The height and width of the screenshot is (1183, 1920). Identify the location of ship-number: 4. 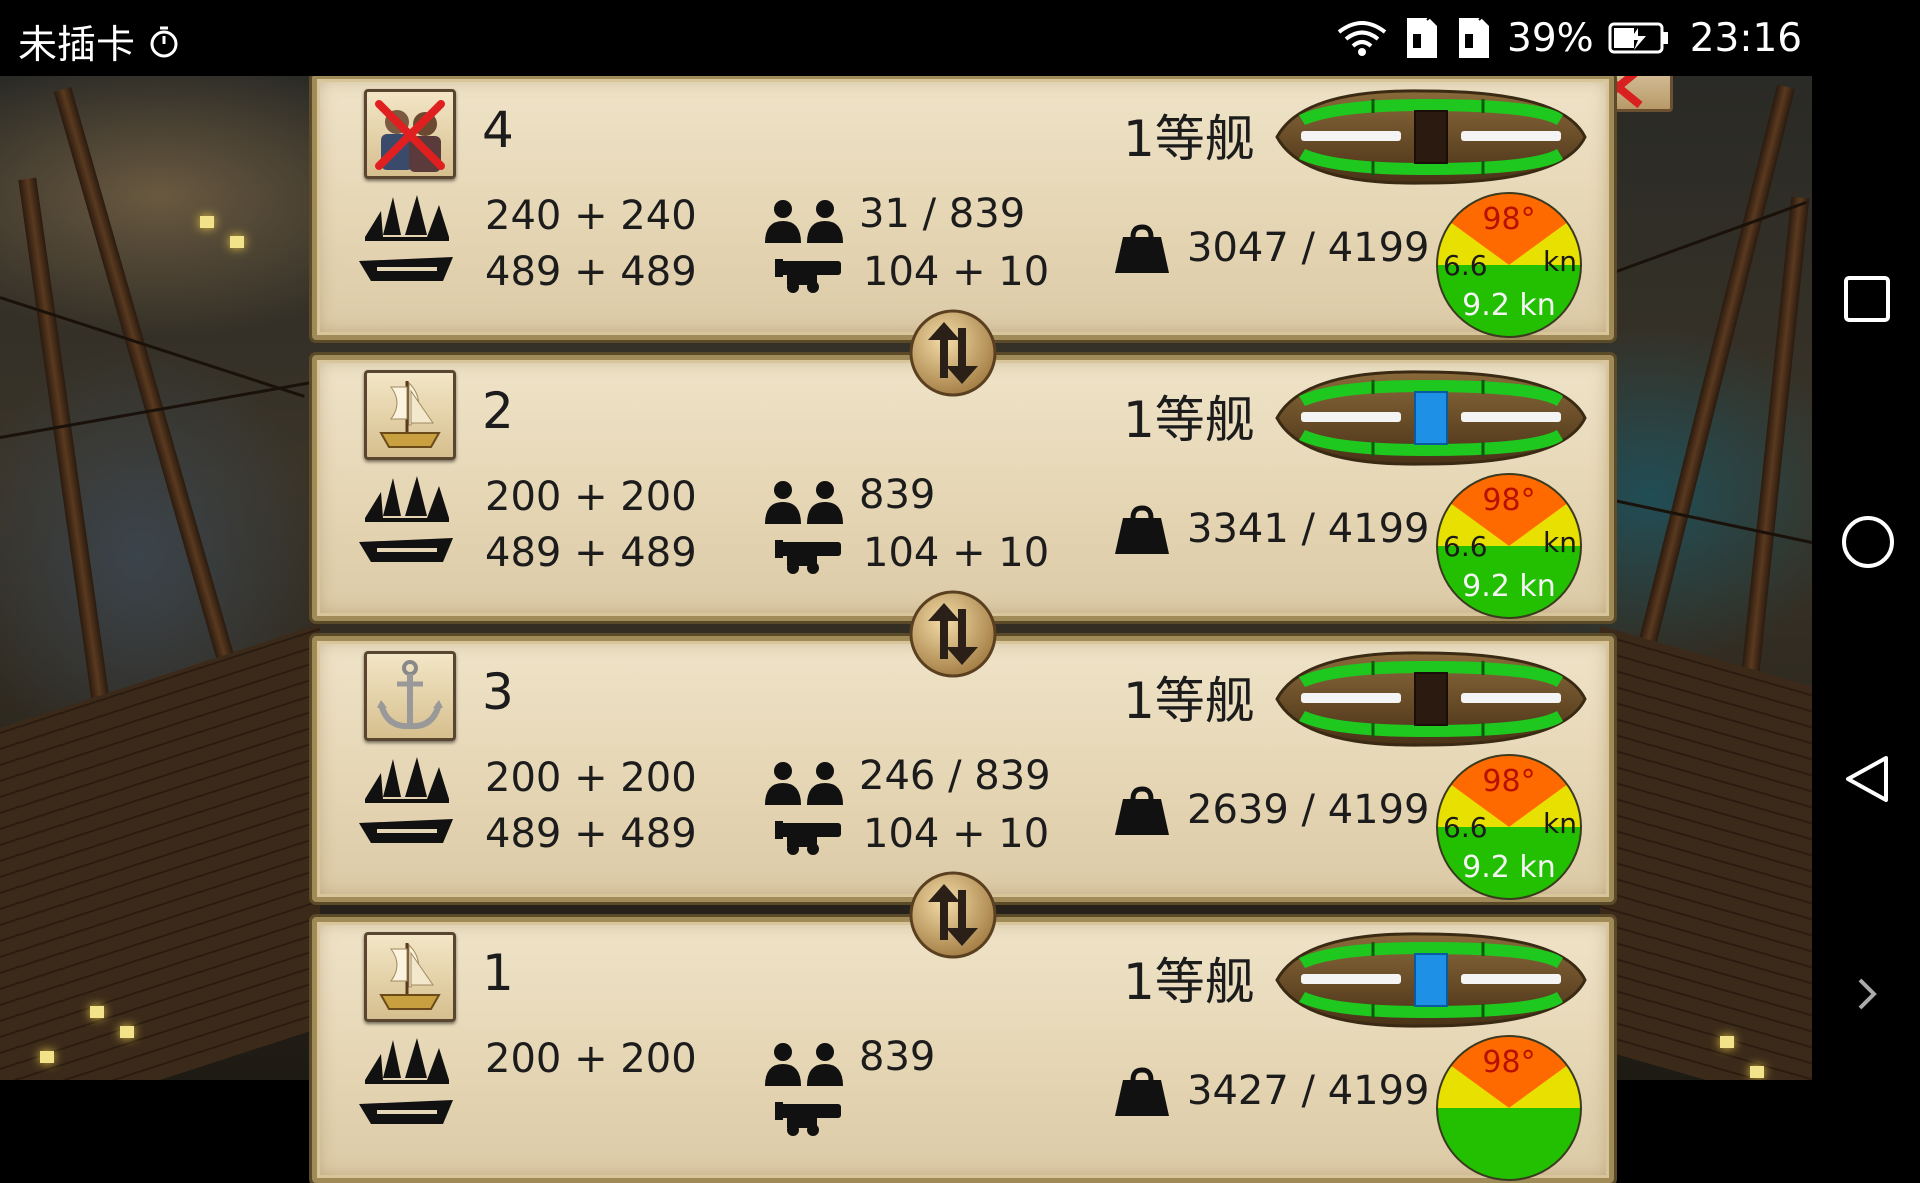
(498, 130).